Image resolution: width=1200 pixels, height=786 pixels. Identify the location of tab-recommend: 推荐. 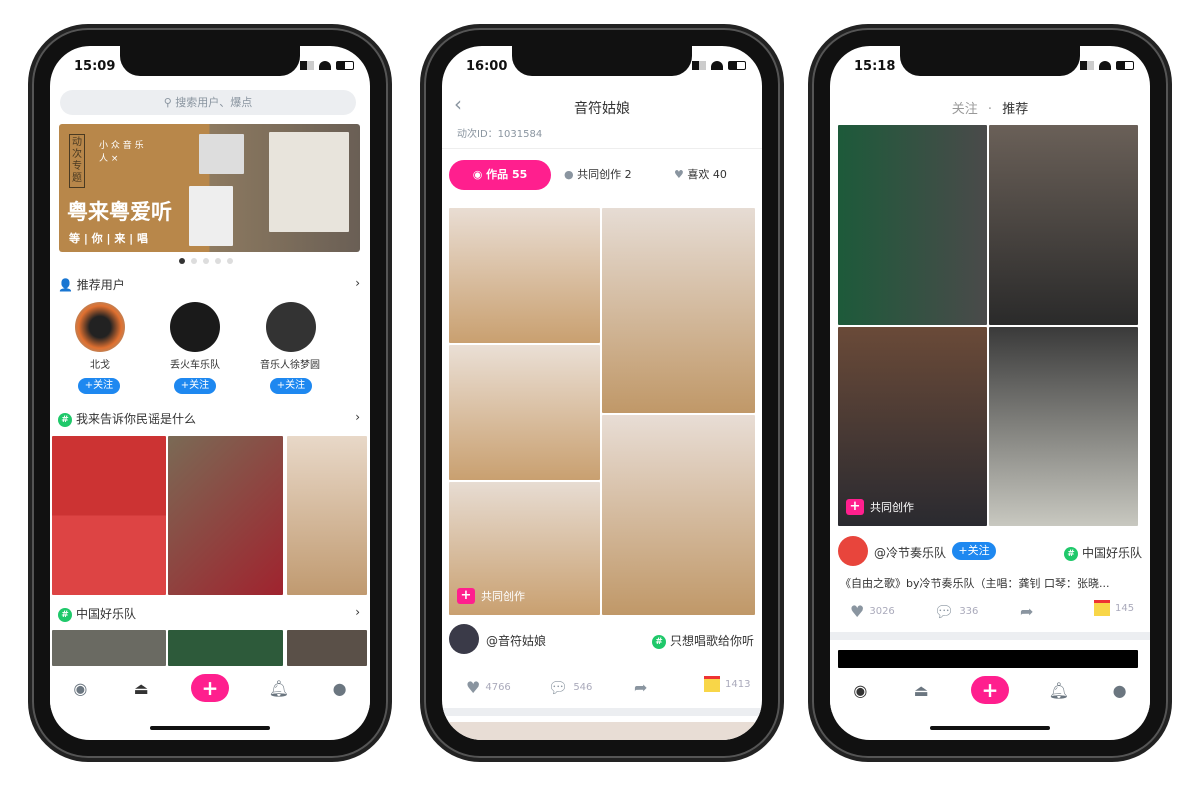
(1015, 109).